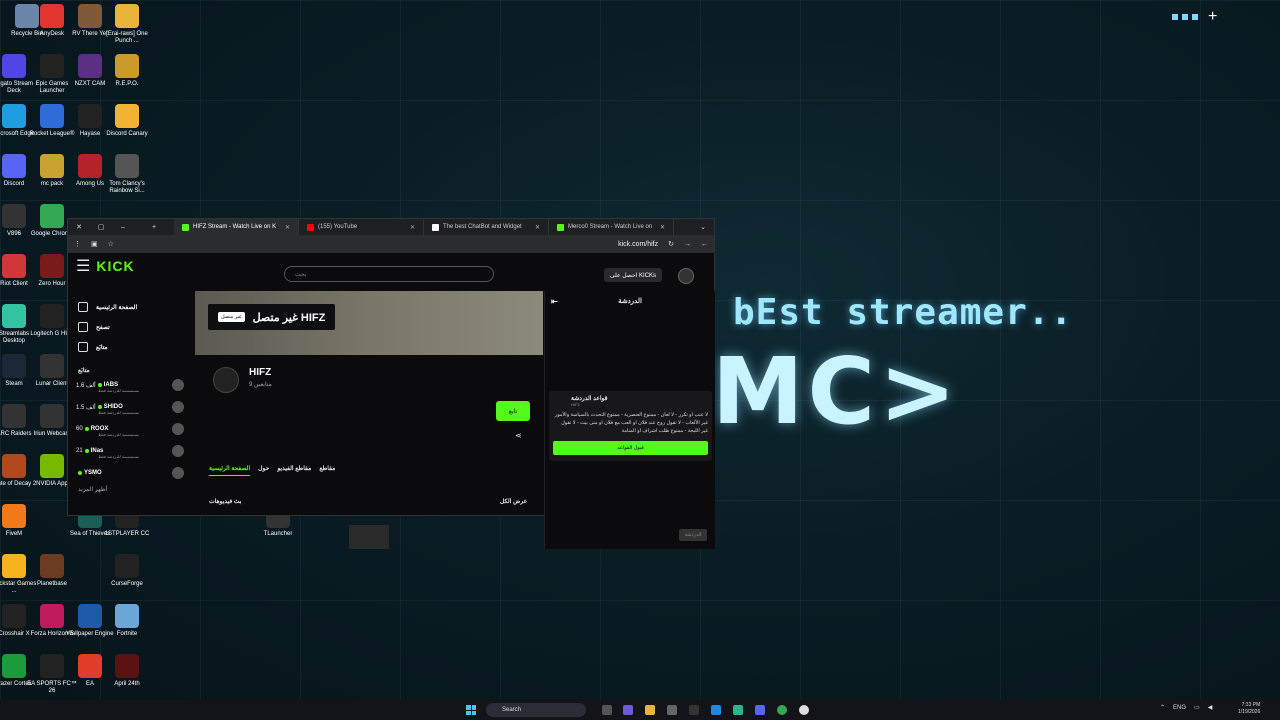  I want to click on url-field: kick.com/hifz, so click(638, 244).